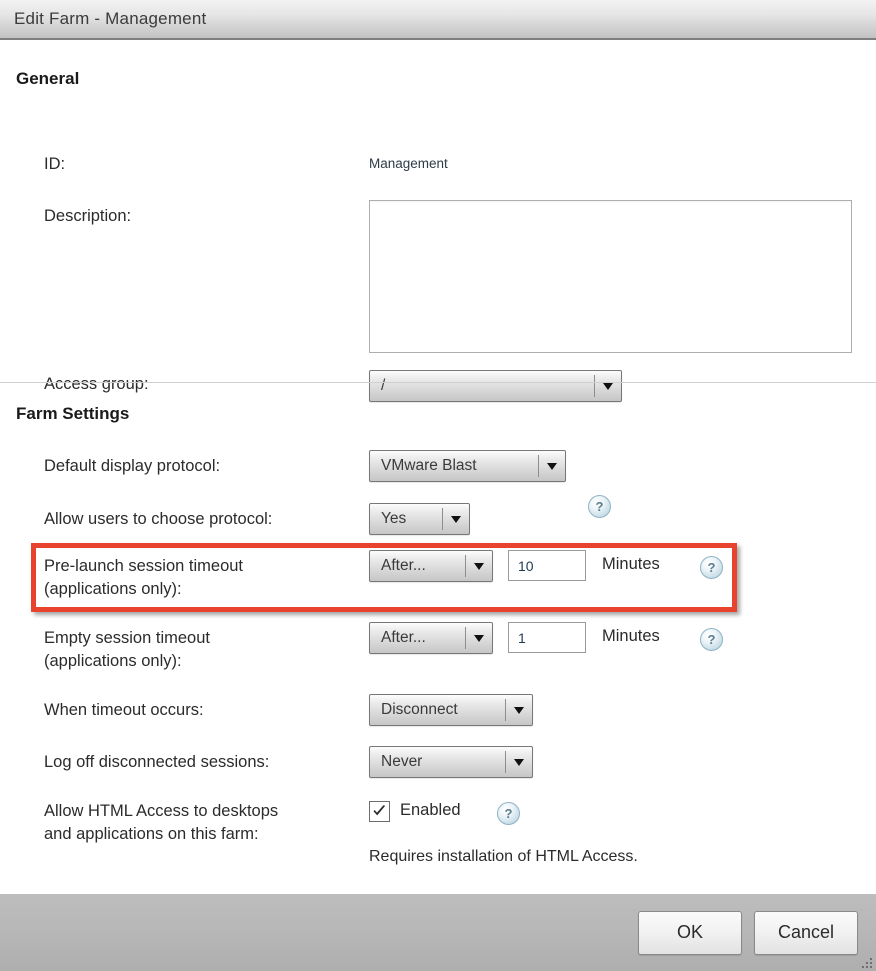  Describe the element at coordinates (806, 932) in the screenshot. I see `cancel-button: Cancel` at that location.